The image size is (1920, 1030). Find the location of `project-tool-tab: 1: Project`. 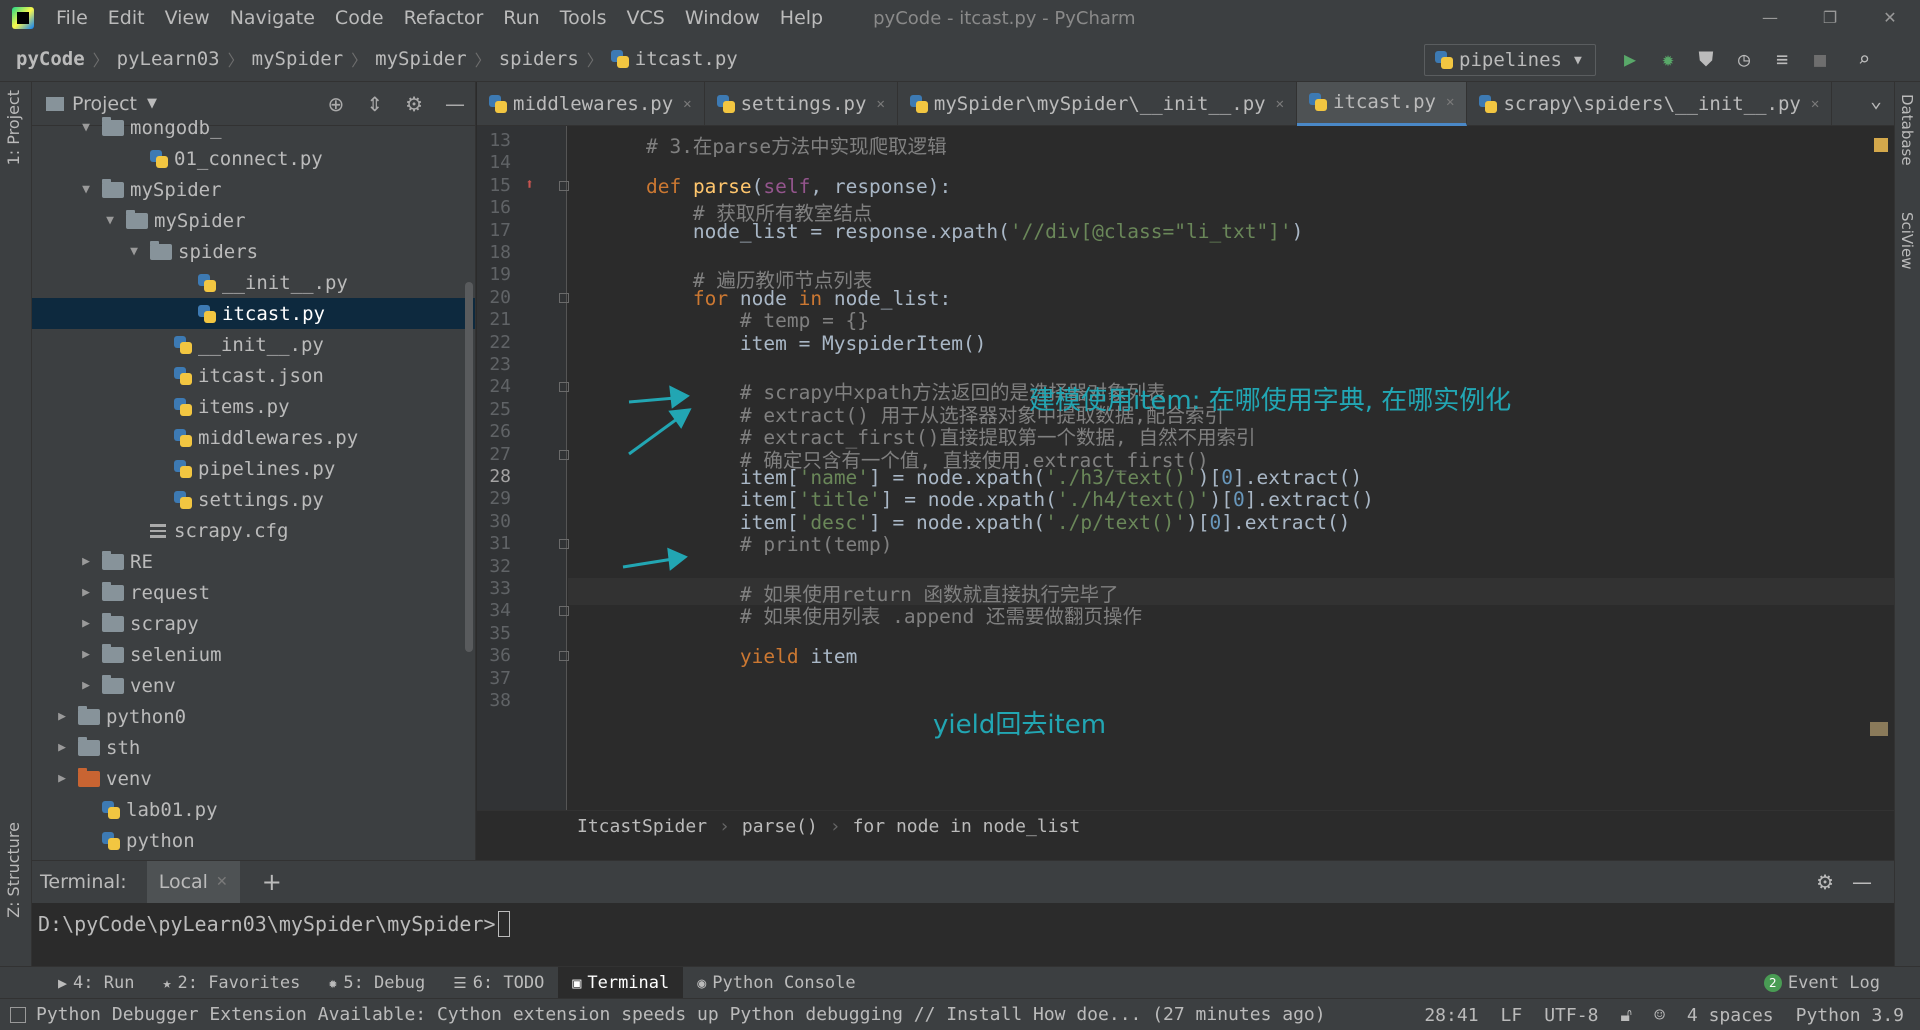

project-tool-tab: 1: Project is located at coordinates (13, 127).